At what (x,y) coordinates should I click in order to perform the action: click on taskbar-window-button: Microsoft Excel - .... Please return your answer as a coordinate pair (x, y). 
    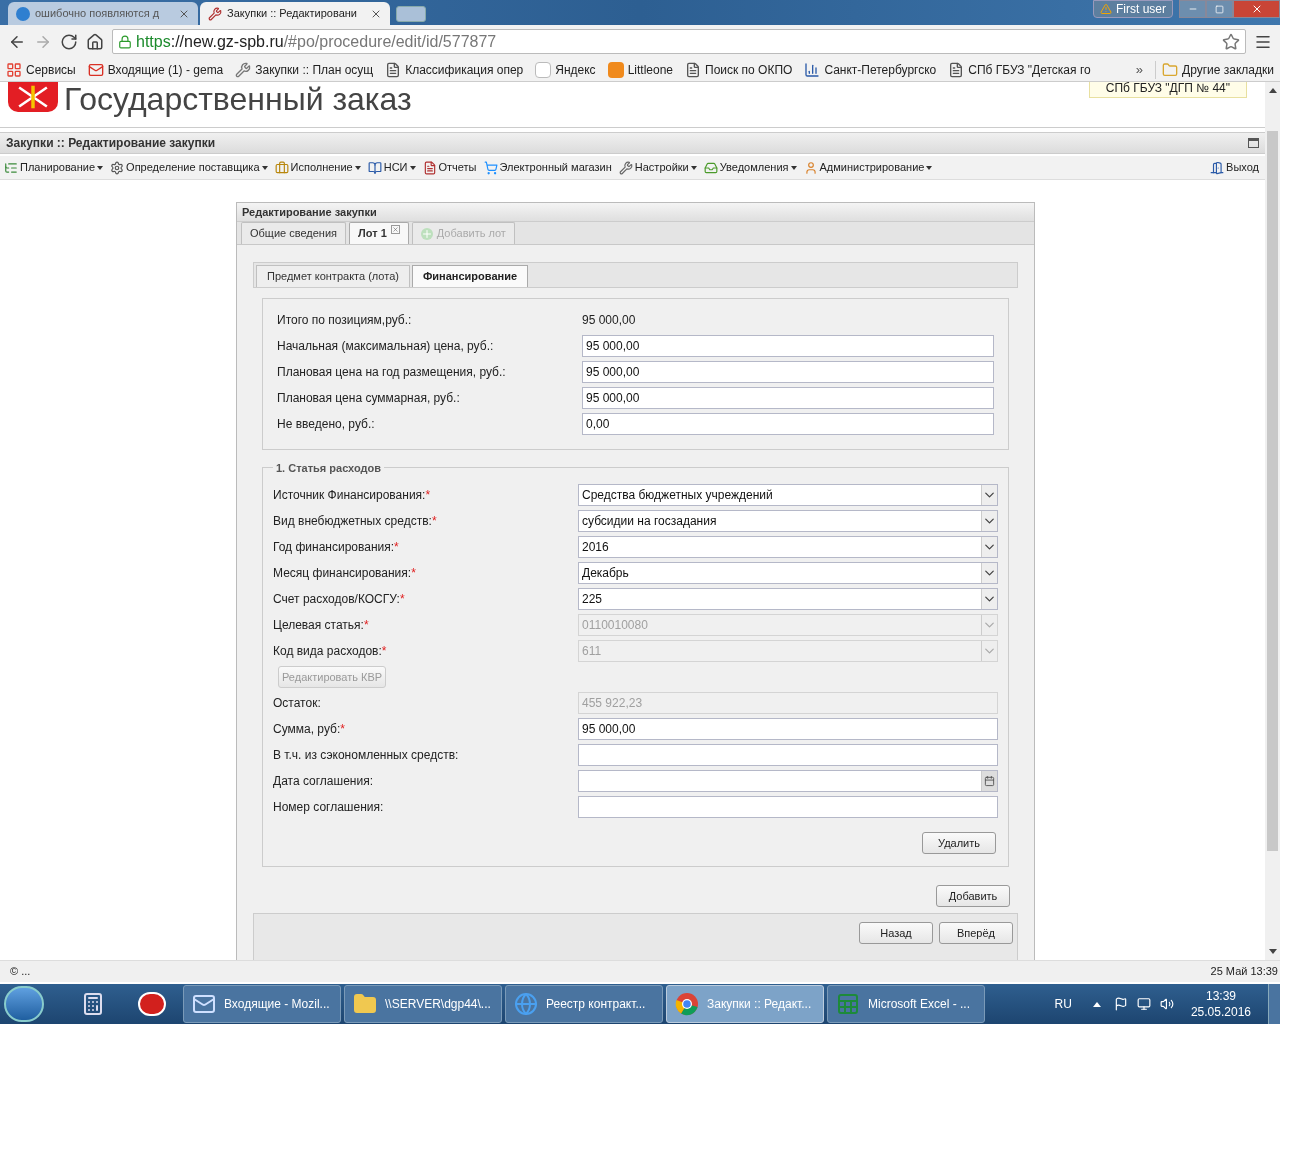
    Looking at the image, I should click on (906, 1004).